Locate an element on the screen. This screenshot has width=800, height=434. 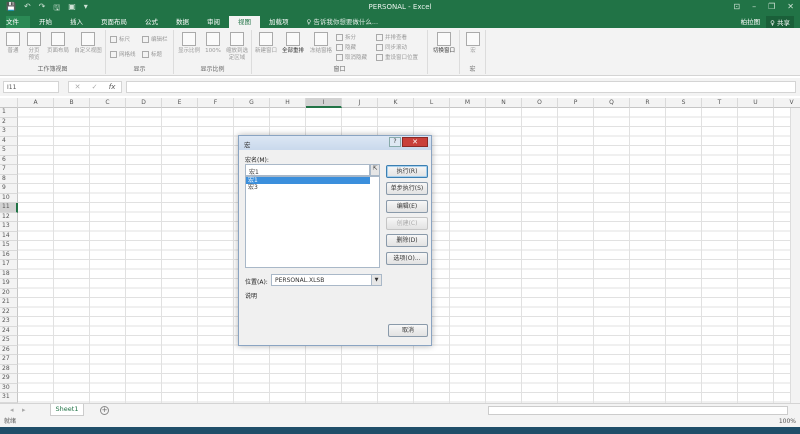
column-header: U is located at coordinates (756, 103).